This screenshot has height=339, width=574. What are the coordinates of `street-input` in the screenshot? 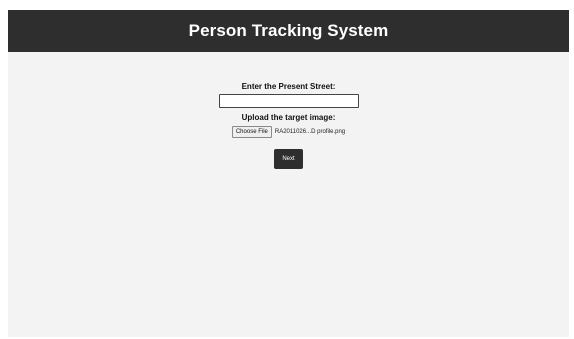 It's located at (288, 101).